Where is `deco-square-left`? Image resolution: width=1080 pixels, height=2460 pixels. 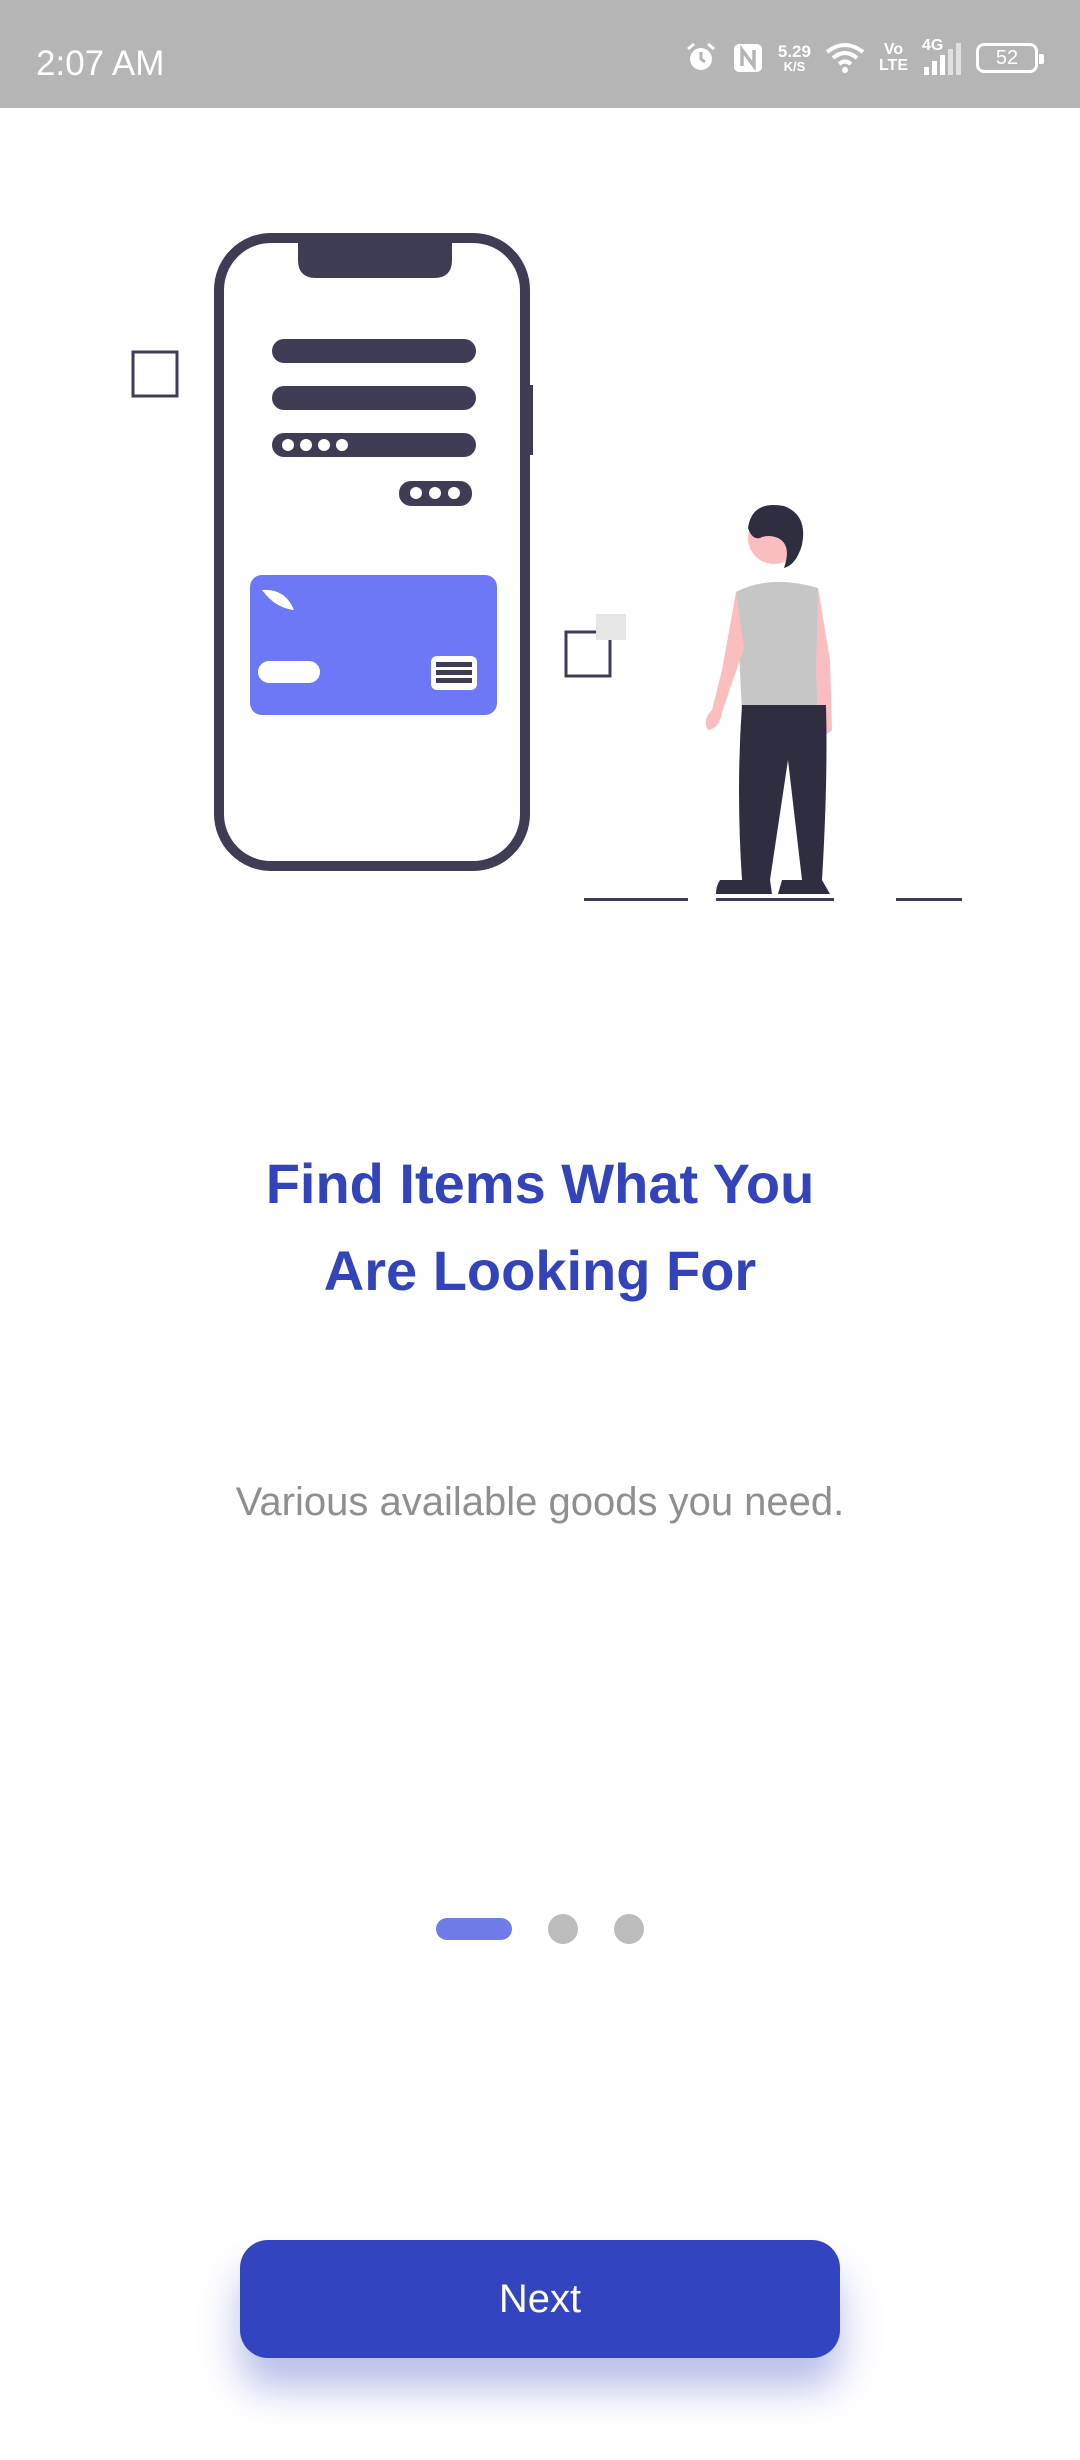
deco-square-left is located at coordinates (155, 374).